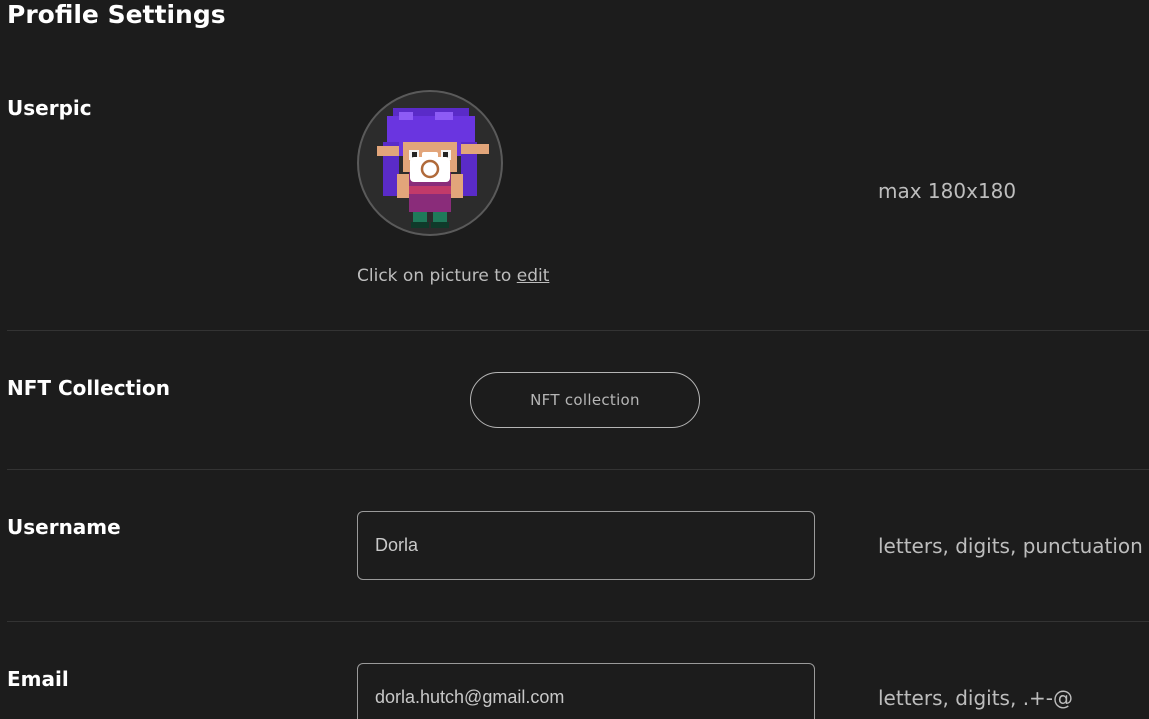 The image size is (1149, 719). Describe the element at coordinates (586, 691) in the screenshot. I see `email-input` at that location.